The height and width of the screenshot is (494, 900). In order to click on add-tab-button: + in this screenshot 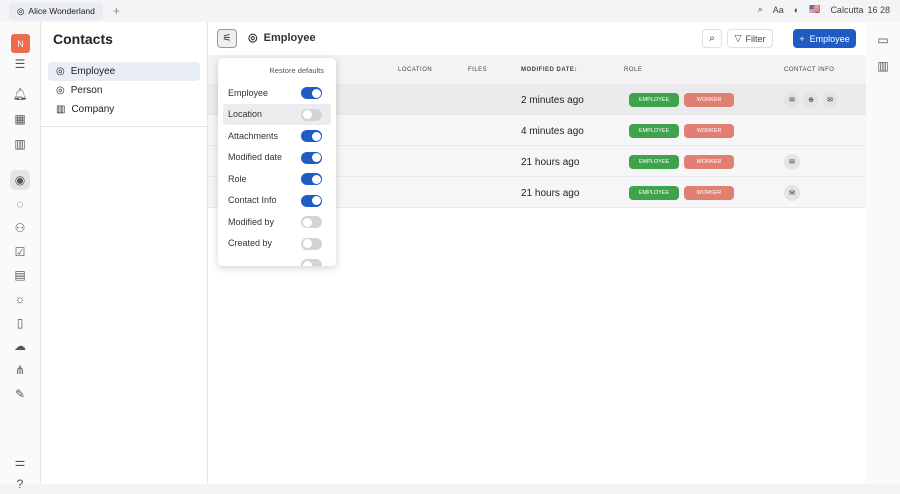, I will do `click(116, 11)`.